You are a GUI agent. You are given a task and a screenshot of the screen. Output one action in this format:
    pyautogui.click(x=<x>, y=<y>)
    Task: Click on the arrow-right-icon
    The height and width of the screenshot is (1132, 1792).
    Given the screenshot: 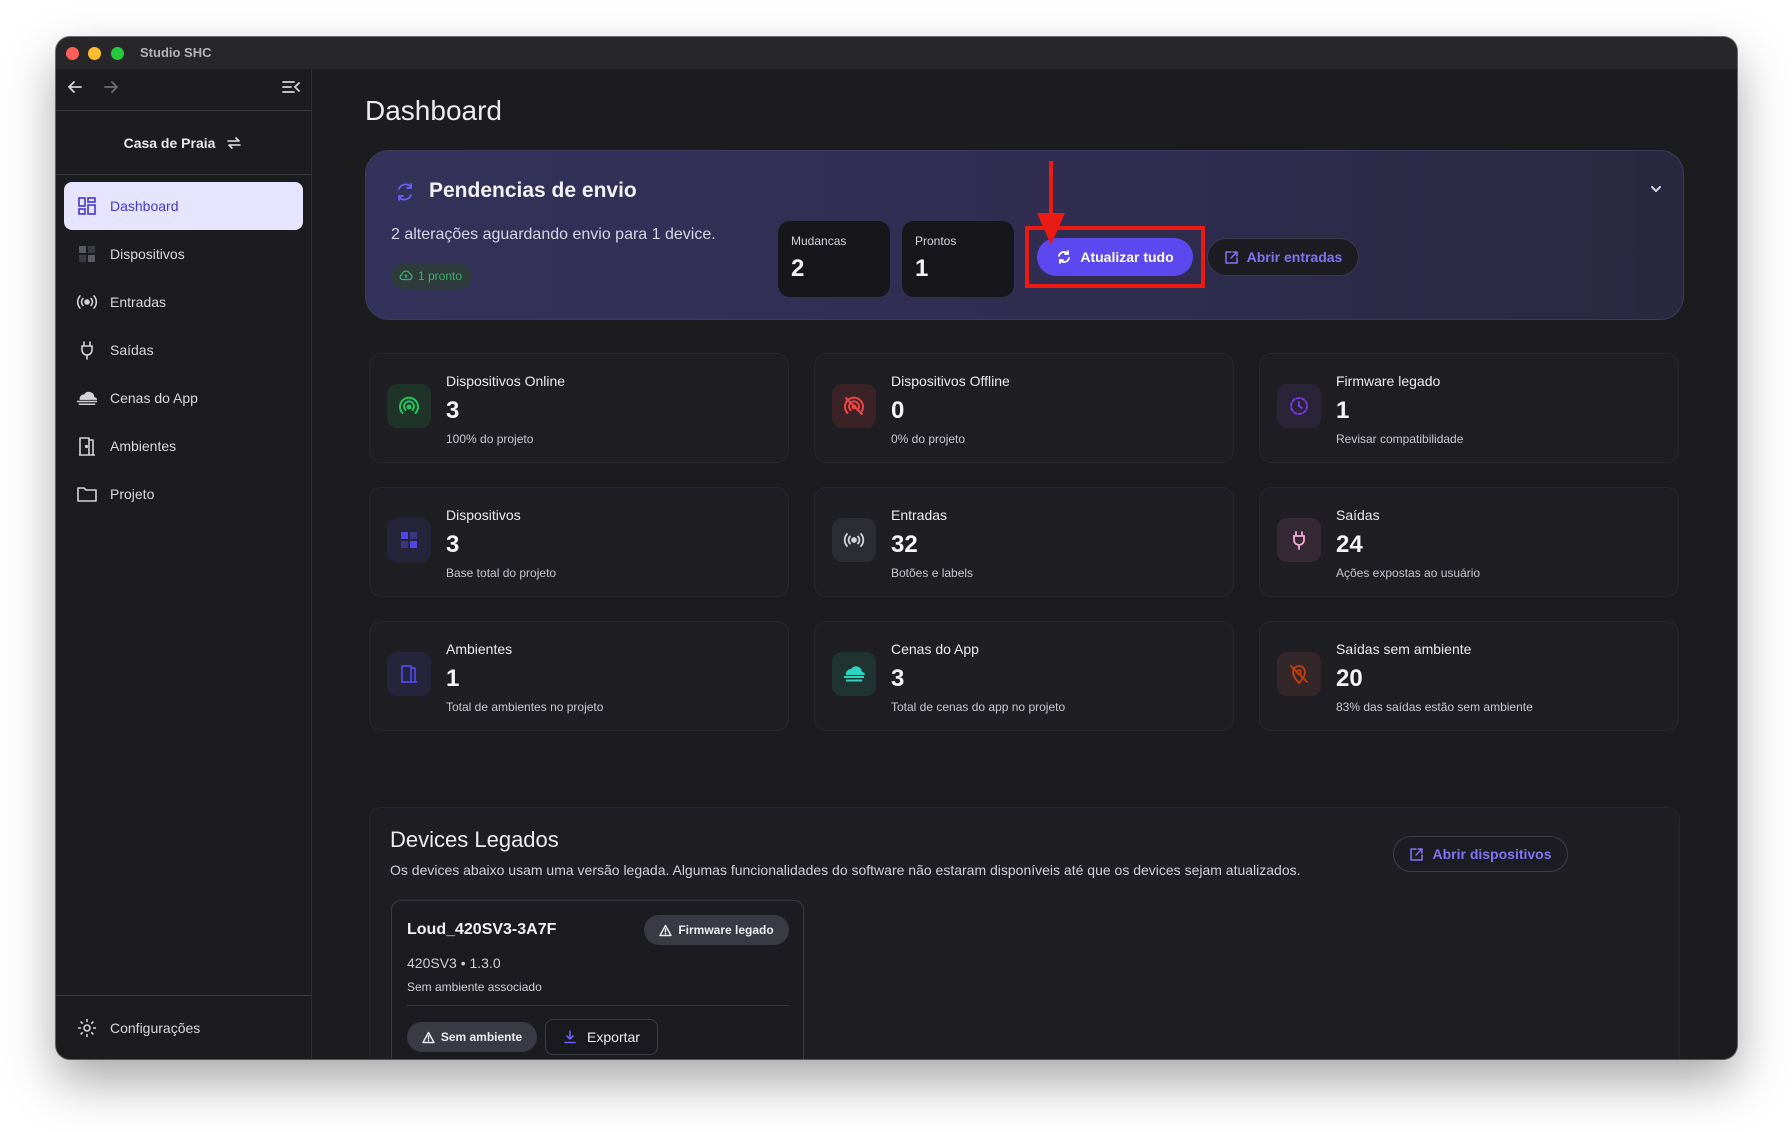 What is the action you would take?
    pyautogui.click(x=111, y=87)
    